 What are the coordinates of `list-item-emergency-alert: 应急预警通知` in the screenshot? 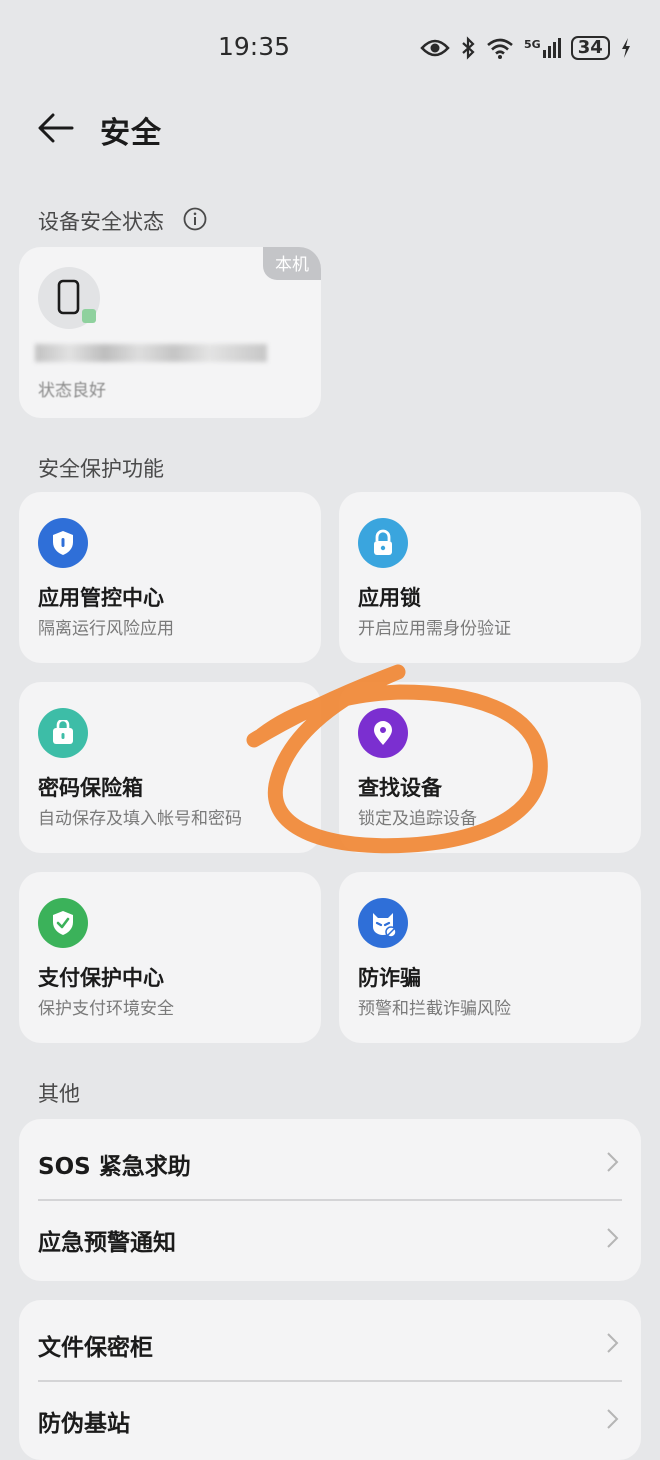 It's located at (330, 1237).